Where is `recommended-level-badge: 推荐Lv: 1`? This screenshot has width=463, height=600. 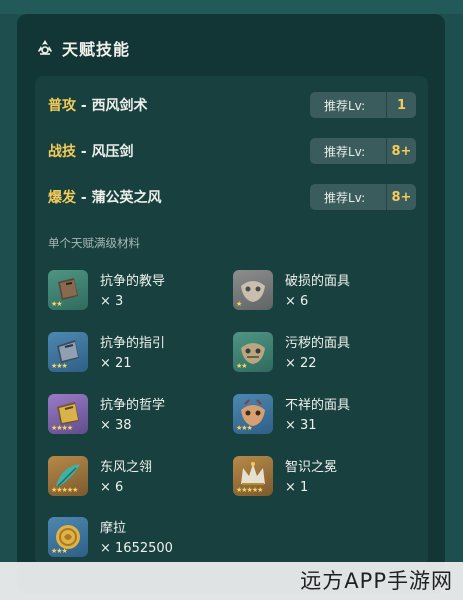
recommended-level-badge: 推荐Lv: 1 is located at coordinates (363, 105).